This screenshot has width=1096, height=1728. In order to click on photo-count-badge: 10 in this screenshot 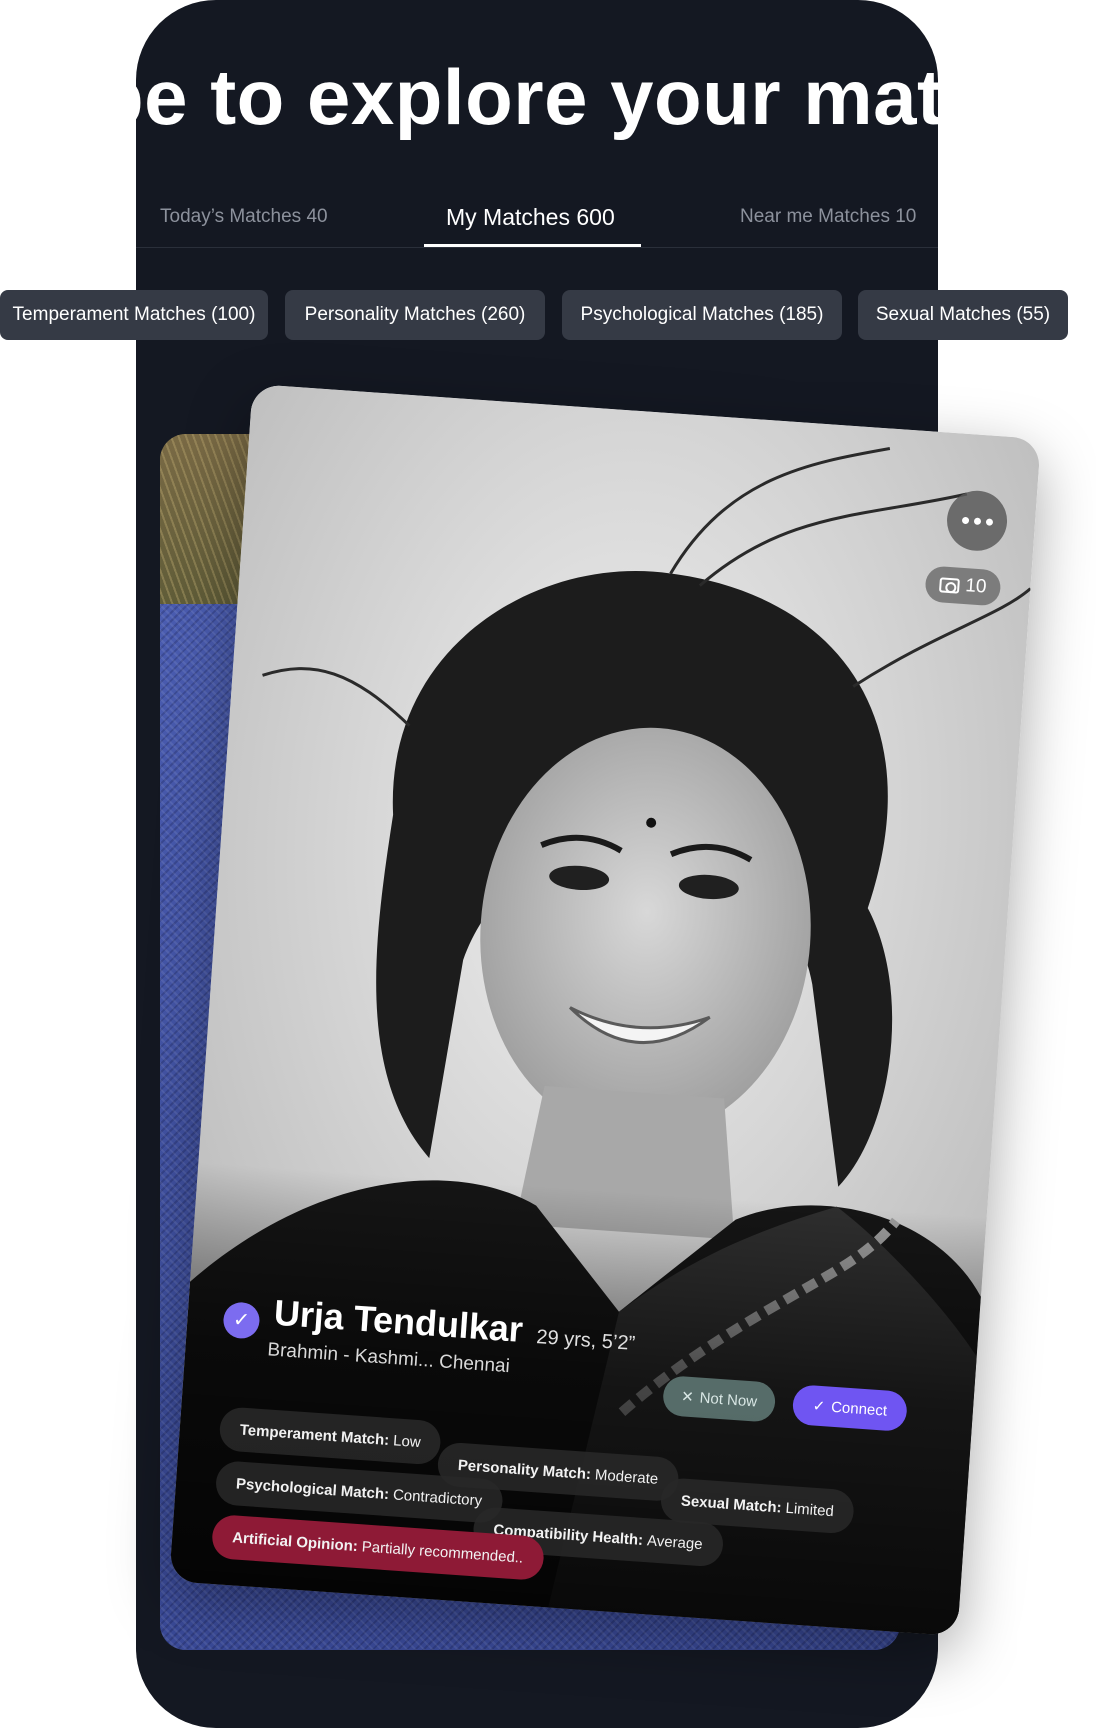, I will do `click(963, 586)`.